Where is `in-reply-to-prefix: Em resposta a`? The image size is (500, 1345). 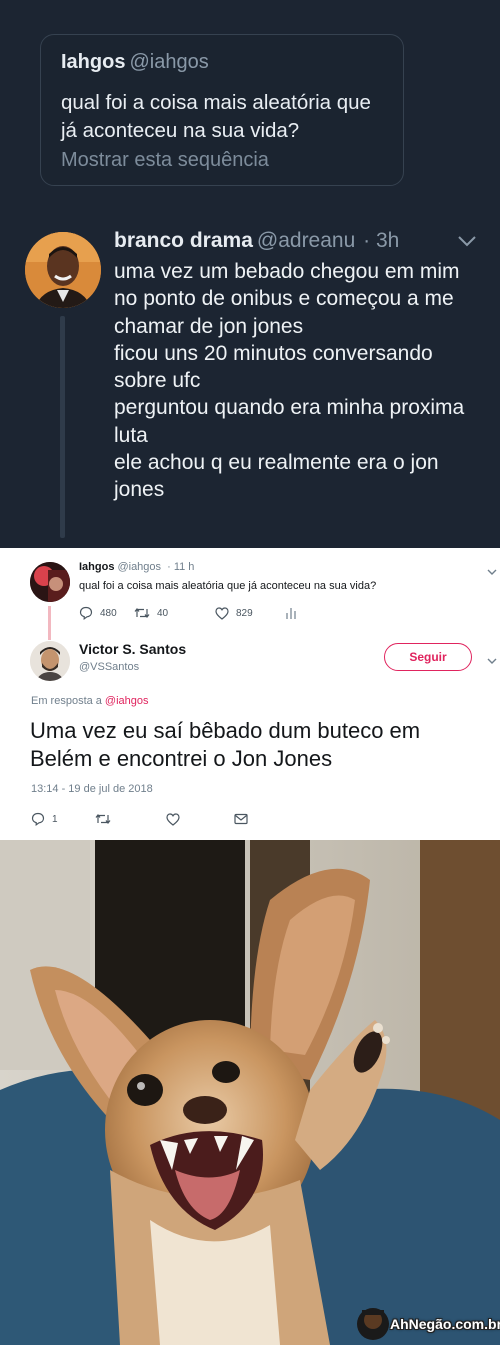 in-reply-to-prefix: Em resposta a is located at coordinates (66, 701).